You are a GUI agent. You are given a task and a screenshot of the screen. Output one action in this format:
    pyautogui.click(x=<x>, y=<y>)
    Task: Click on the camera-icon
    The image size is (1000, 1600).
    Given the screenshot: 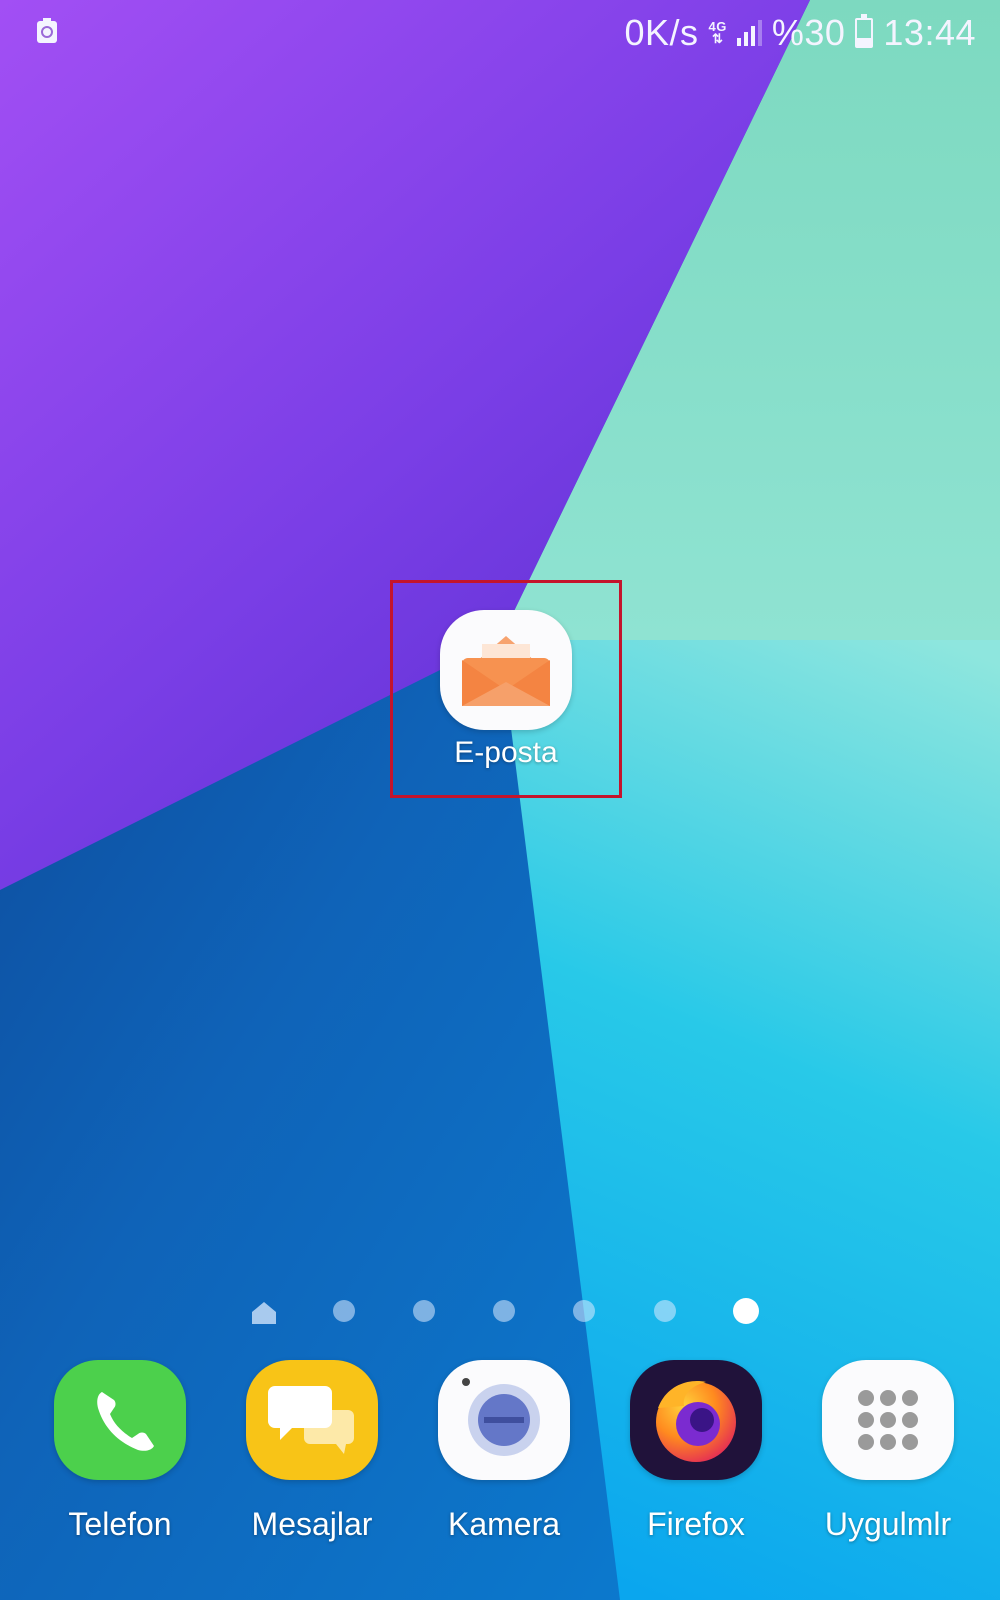 What is the action you would take?
    pyautogui.click(x=504, y=1420)
    